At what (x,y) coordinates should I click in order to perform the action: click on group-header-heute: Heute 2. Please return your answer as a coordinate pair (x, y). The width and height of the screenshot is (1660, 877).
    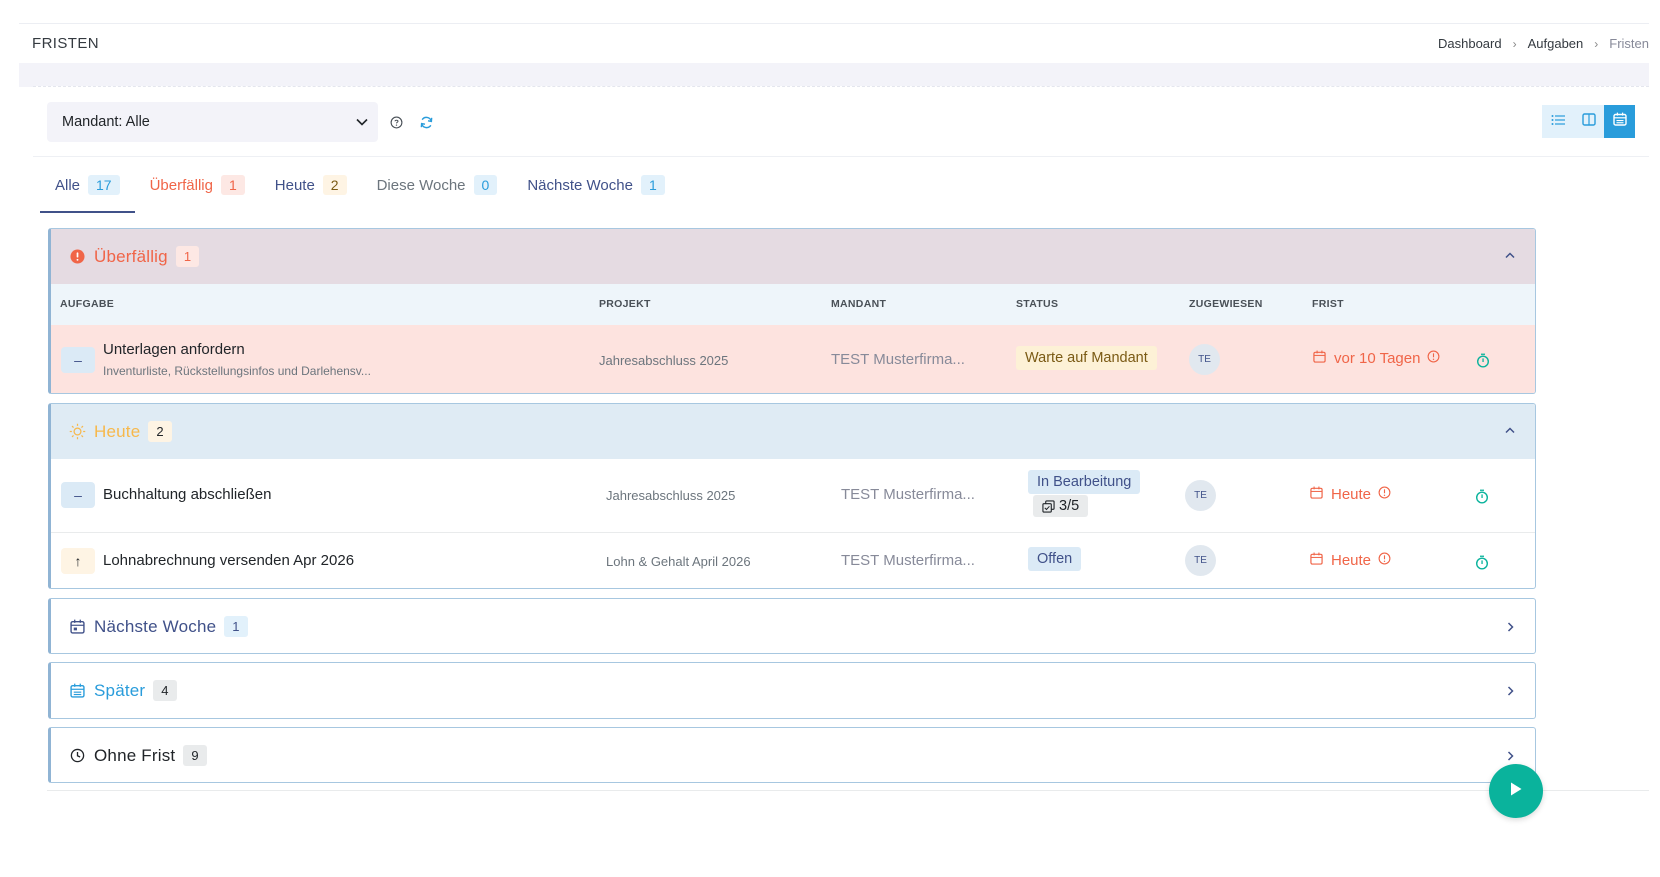
    Looking at the image, I should click on (793, 431).